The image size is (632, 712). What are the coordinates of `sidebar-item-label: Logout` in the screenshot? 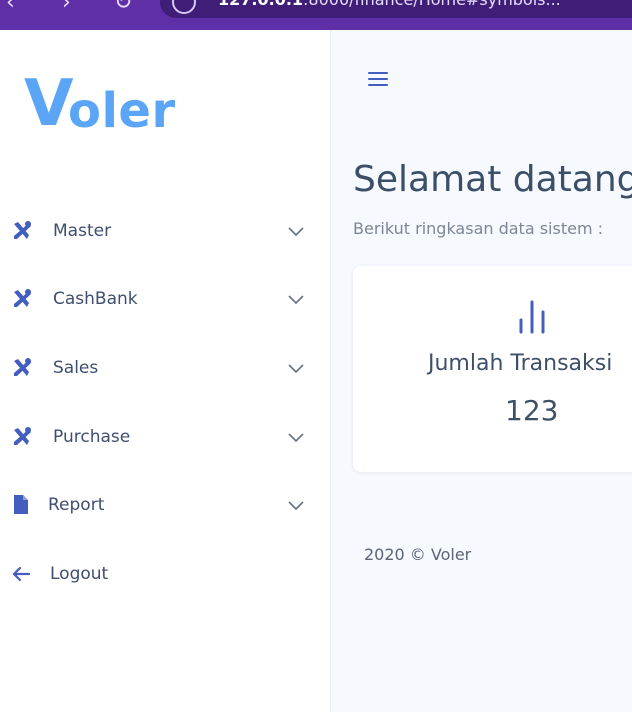 It's located at (79, 574).